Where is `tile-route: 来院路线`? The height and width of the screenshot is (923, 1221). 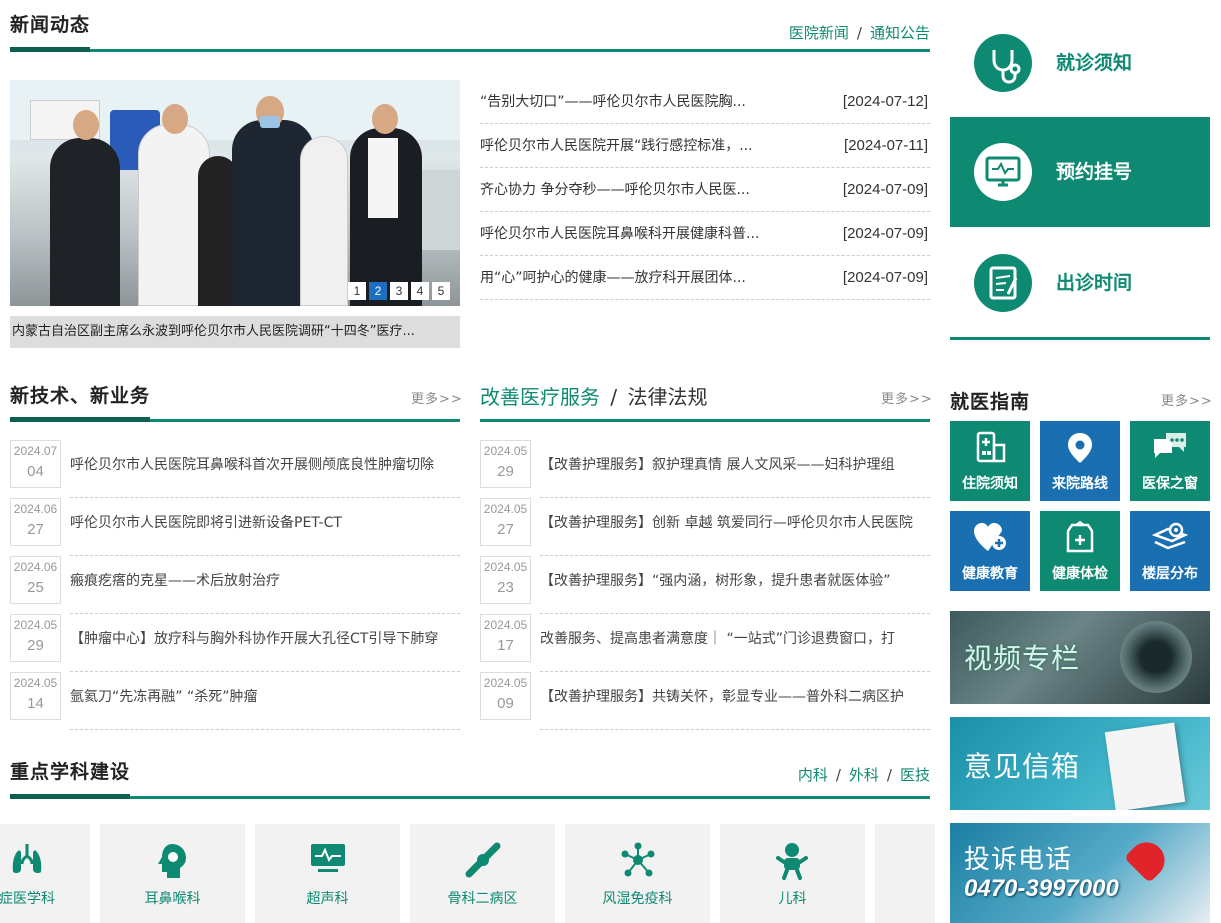 tile-route: 来院路线 is located at coordinates (1080, 461).